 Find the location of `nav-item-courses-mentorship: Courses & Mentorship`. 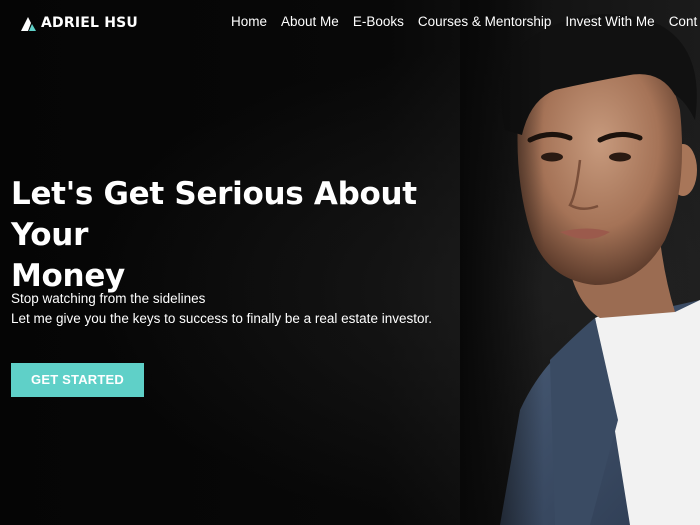

nav-item-courses-mentorship: Courses & Mentorship is located at coordinates (485, 21).